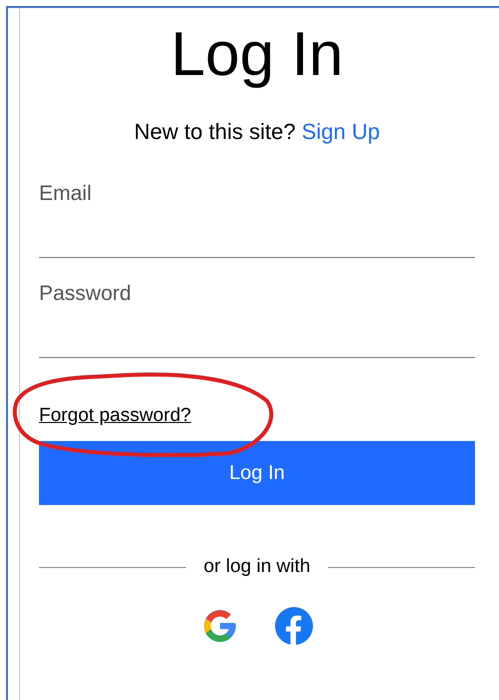 The height and width of the screenshot is (700, 499). What do you see at coordinates (341, 132) in the screenshot?
I see `sign-up-link: Sign Up` at bounding box center [341, 132].